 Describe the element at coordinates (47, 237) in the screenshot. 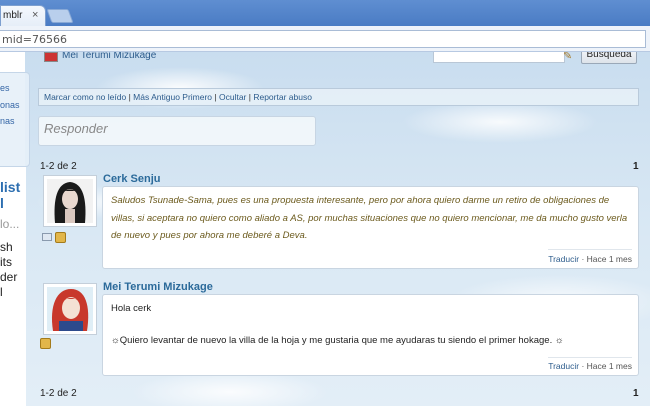

I see `profile-icon` at that location.